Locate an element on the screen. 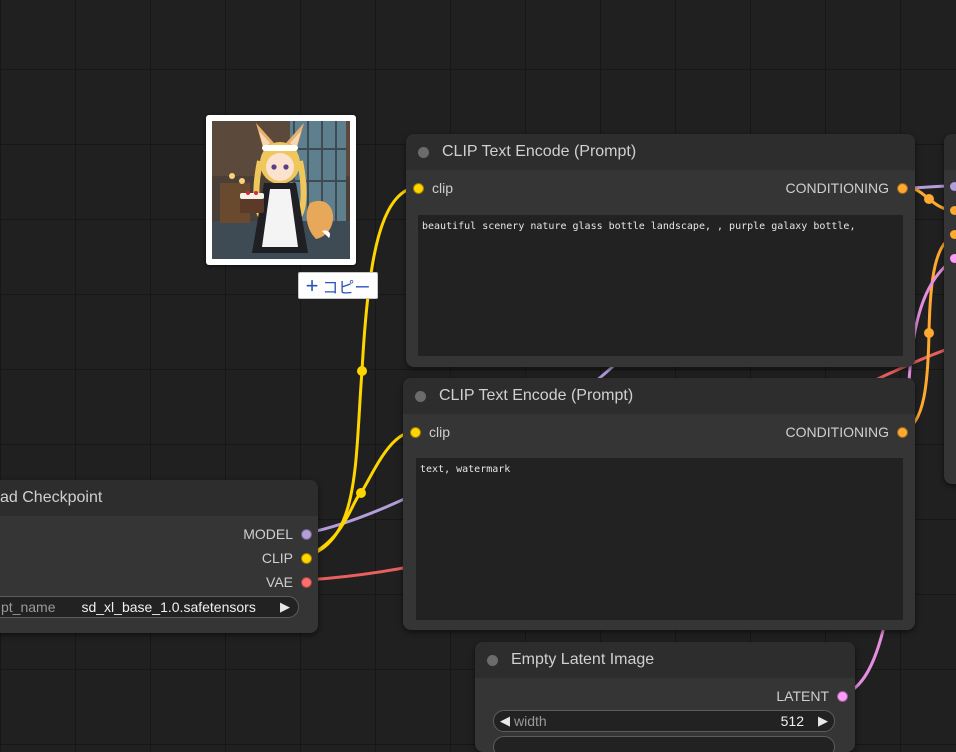  fox-maid-image is located at coordinates (281, 190).